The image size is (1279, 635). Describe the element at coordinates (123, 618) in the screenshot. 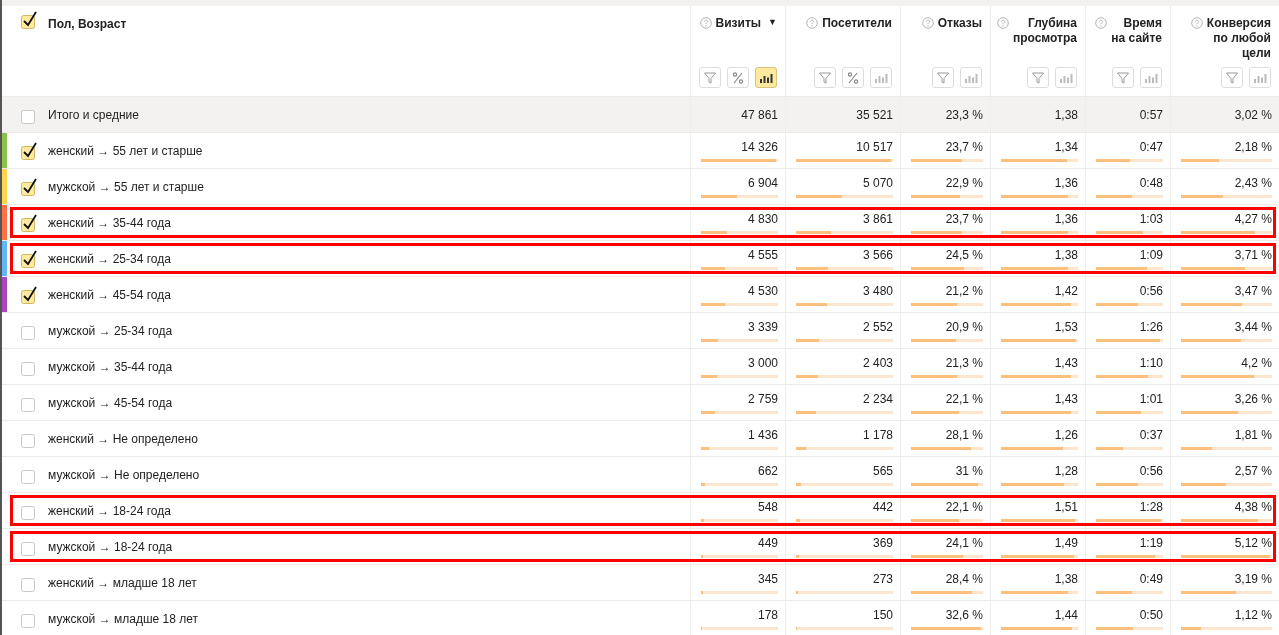

I see `row-label: мужской → младше 18 лет` at that location.